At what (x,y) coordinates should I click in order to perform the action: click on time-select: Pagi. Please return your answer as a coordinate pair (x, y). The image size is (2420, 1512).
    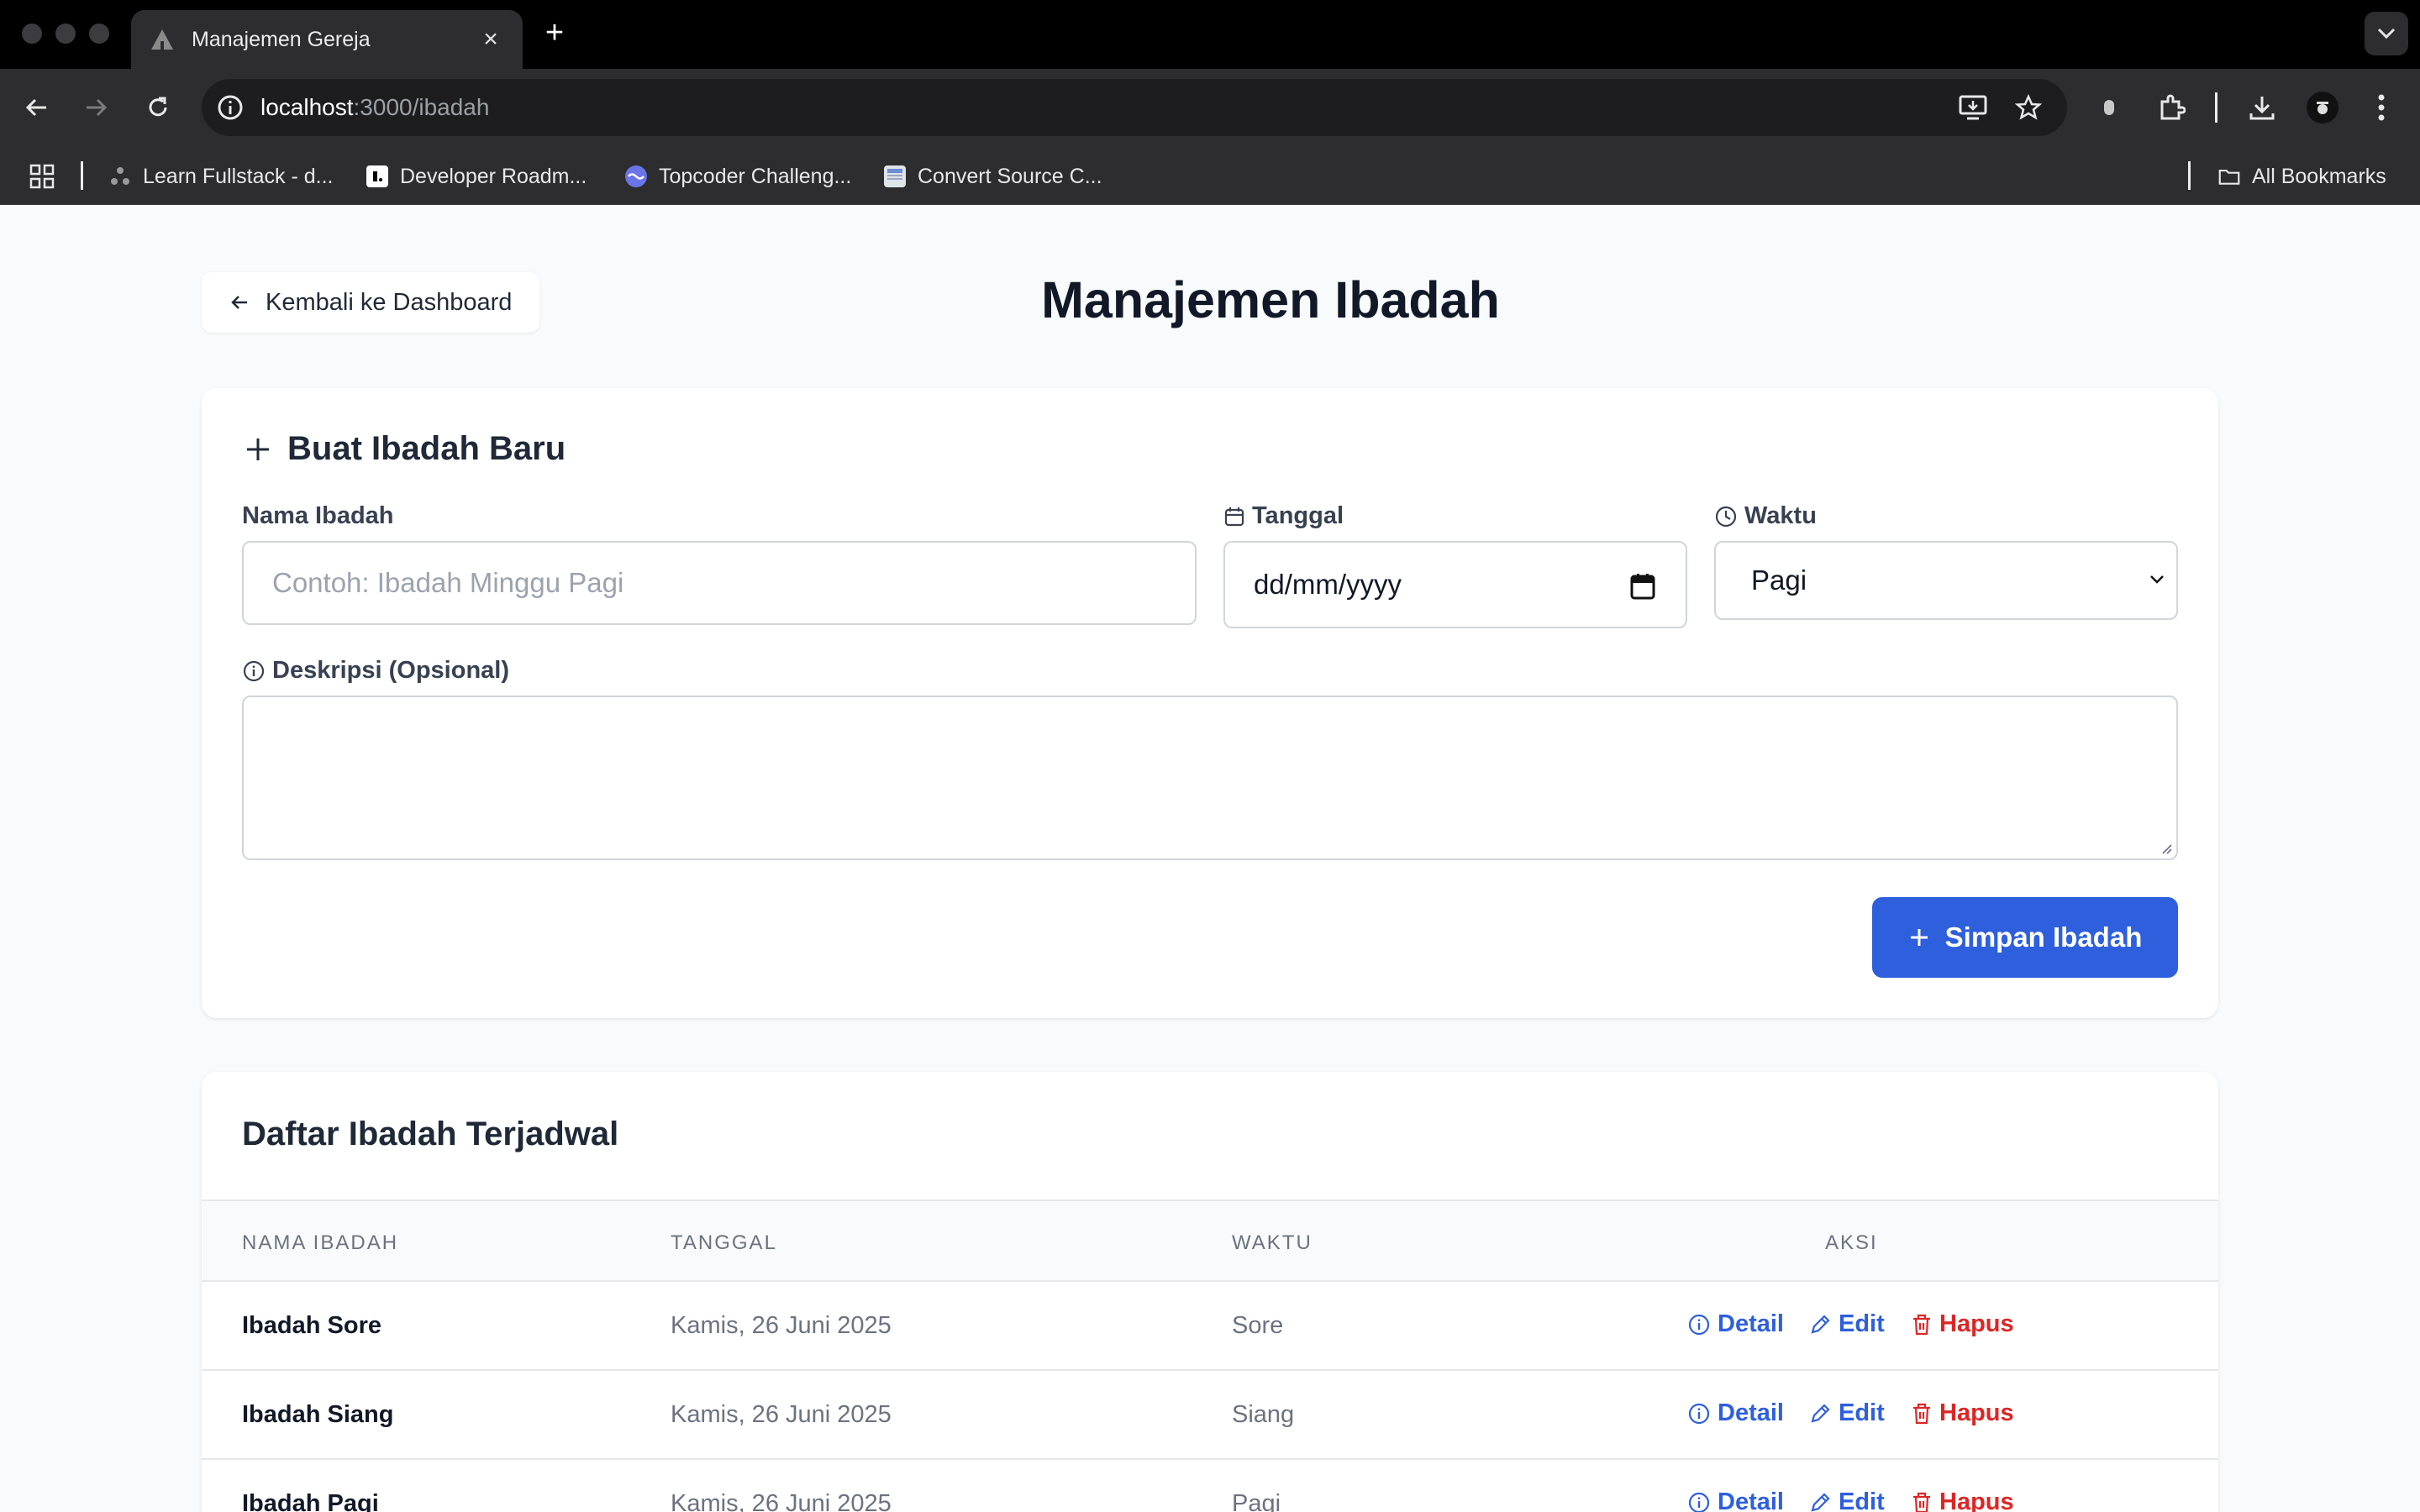
    Looking at the image, I should click on (1946, 580).